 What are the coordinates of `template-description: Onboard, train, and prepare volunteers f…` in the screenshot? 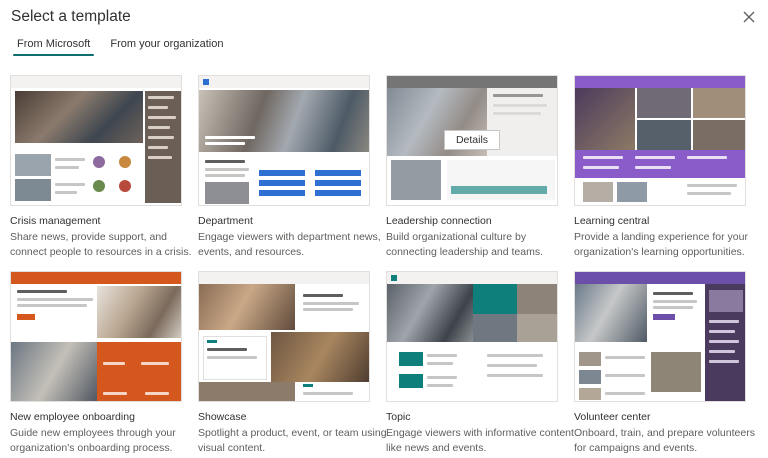 It's located at (664, 440).